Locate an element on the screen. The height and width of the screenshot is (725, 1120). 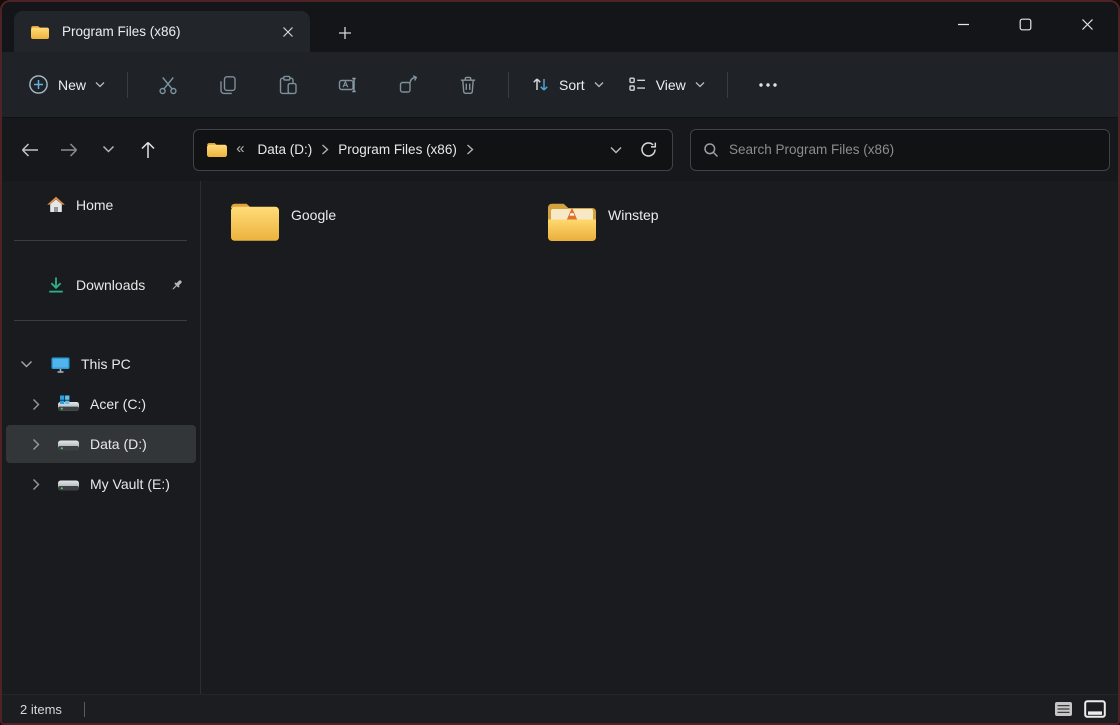
see-more-button is located at coordinates (768, 85).